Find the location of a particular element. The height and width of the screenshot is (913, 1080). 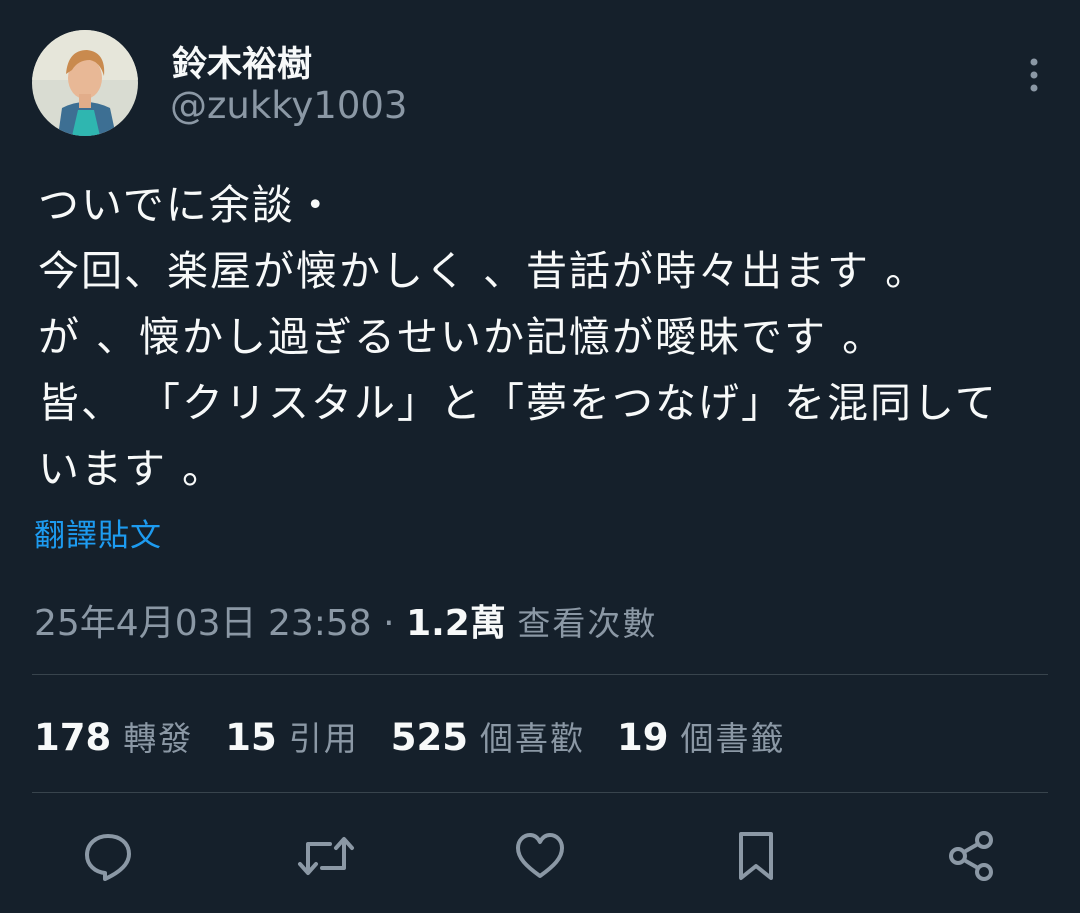

more-options-button is located at coordinates (1034, 76).